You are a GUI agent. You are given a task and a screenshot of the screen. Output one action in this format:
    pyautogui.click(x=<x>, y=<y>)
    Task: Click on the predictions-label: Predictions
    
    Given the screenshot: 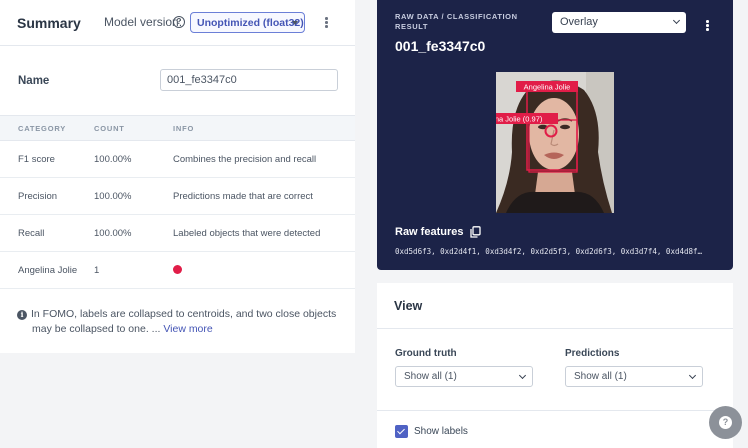 What is the action you would take?
    pyautogui.click(x=592, y=353)
    